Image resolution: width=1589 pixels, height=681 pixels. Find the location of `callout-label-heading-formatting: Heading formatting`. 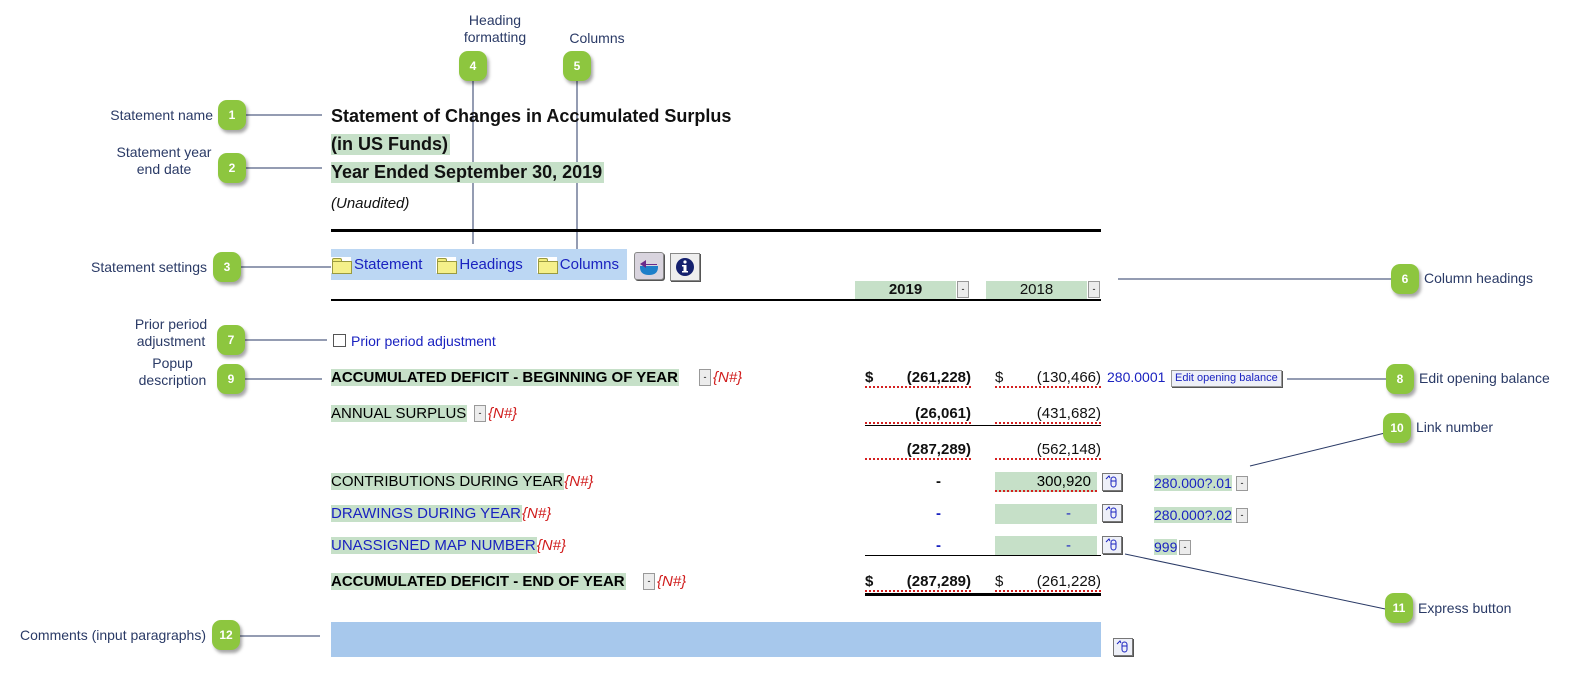

callout-label-heading-formatting: Heading formatting is located at coordinates (495, 28).